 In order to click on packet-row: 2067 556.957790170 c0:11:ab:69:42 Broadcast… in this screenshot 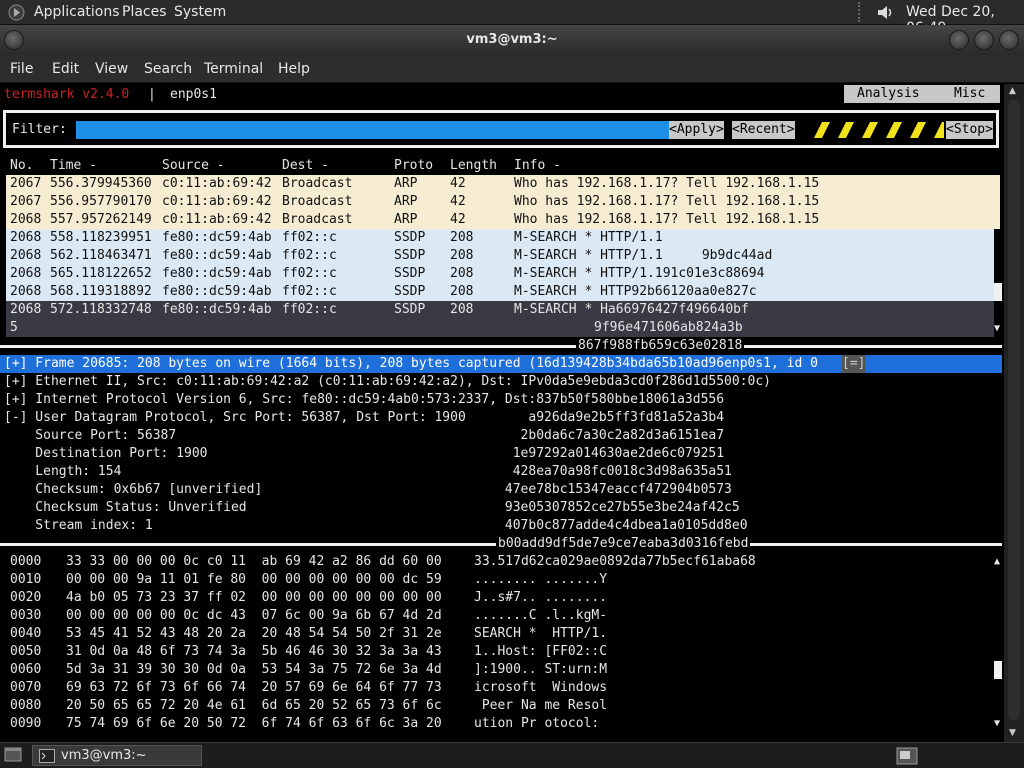, I will do `click(503, 202)`.